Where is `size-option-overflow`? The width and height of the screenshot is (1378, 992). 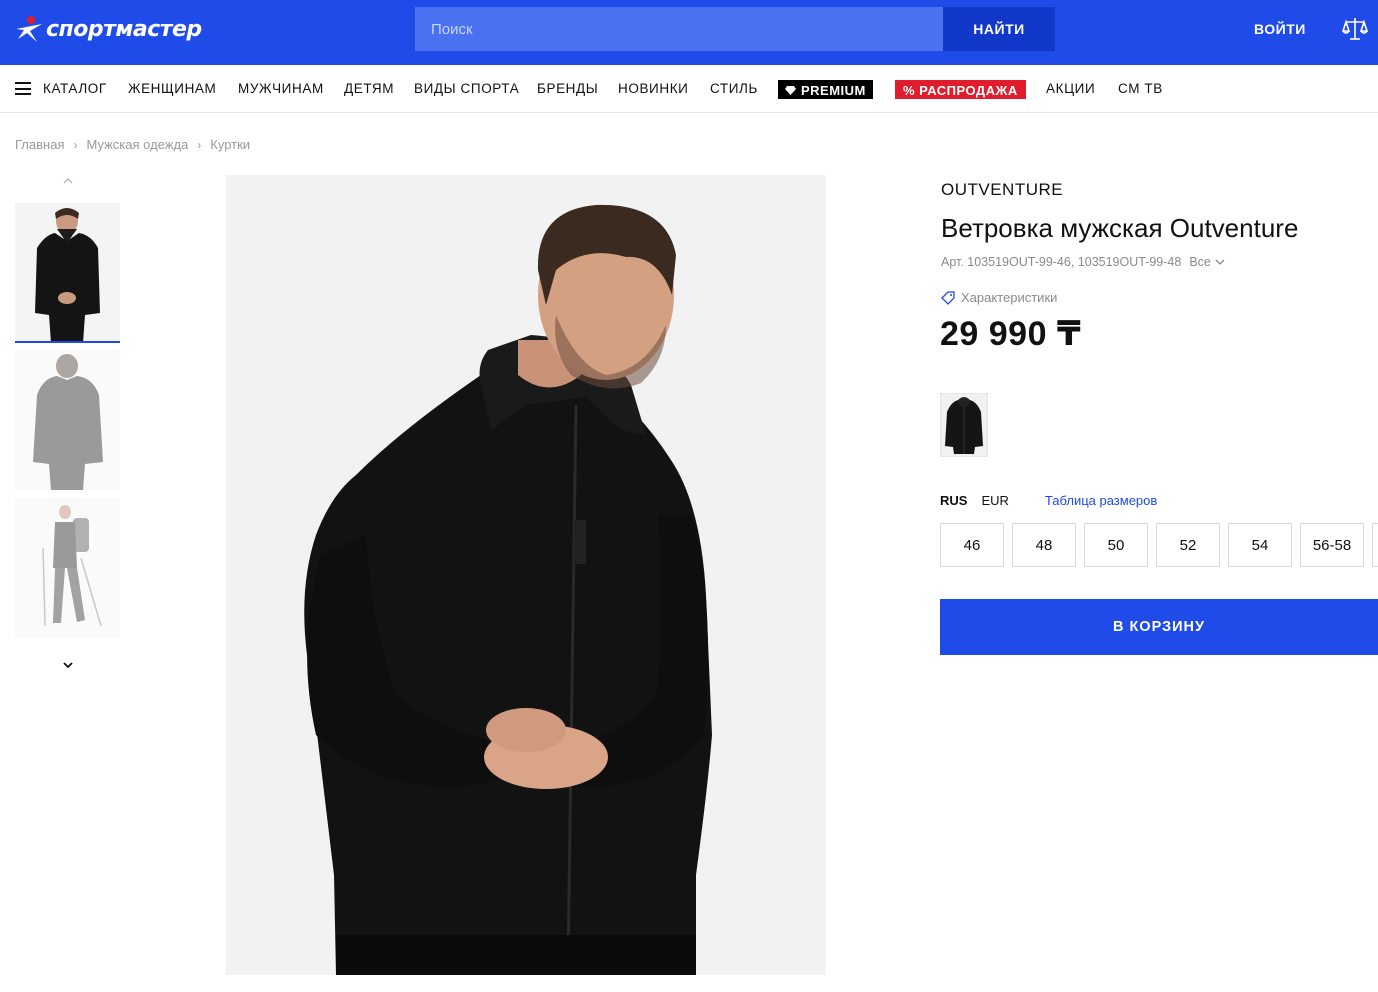
size-option-overflow is located at coordinates (1375, 545).